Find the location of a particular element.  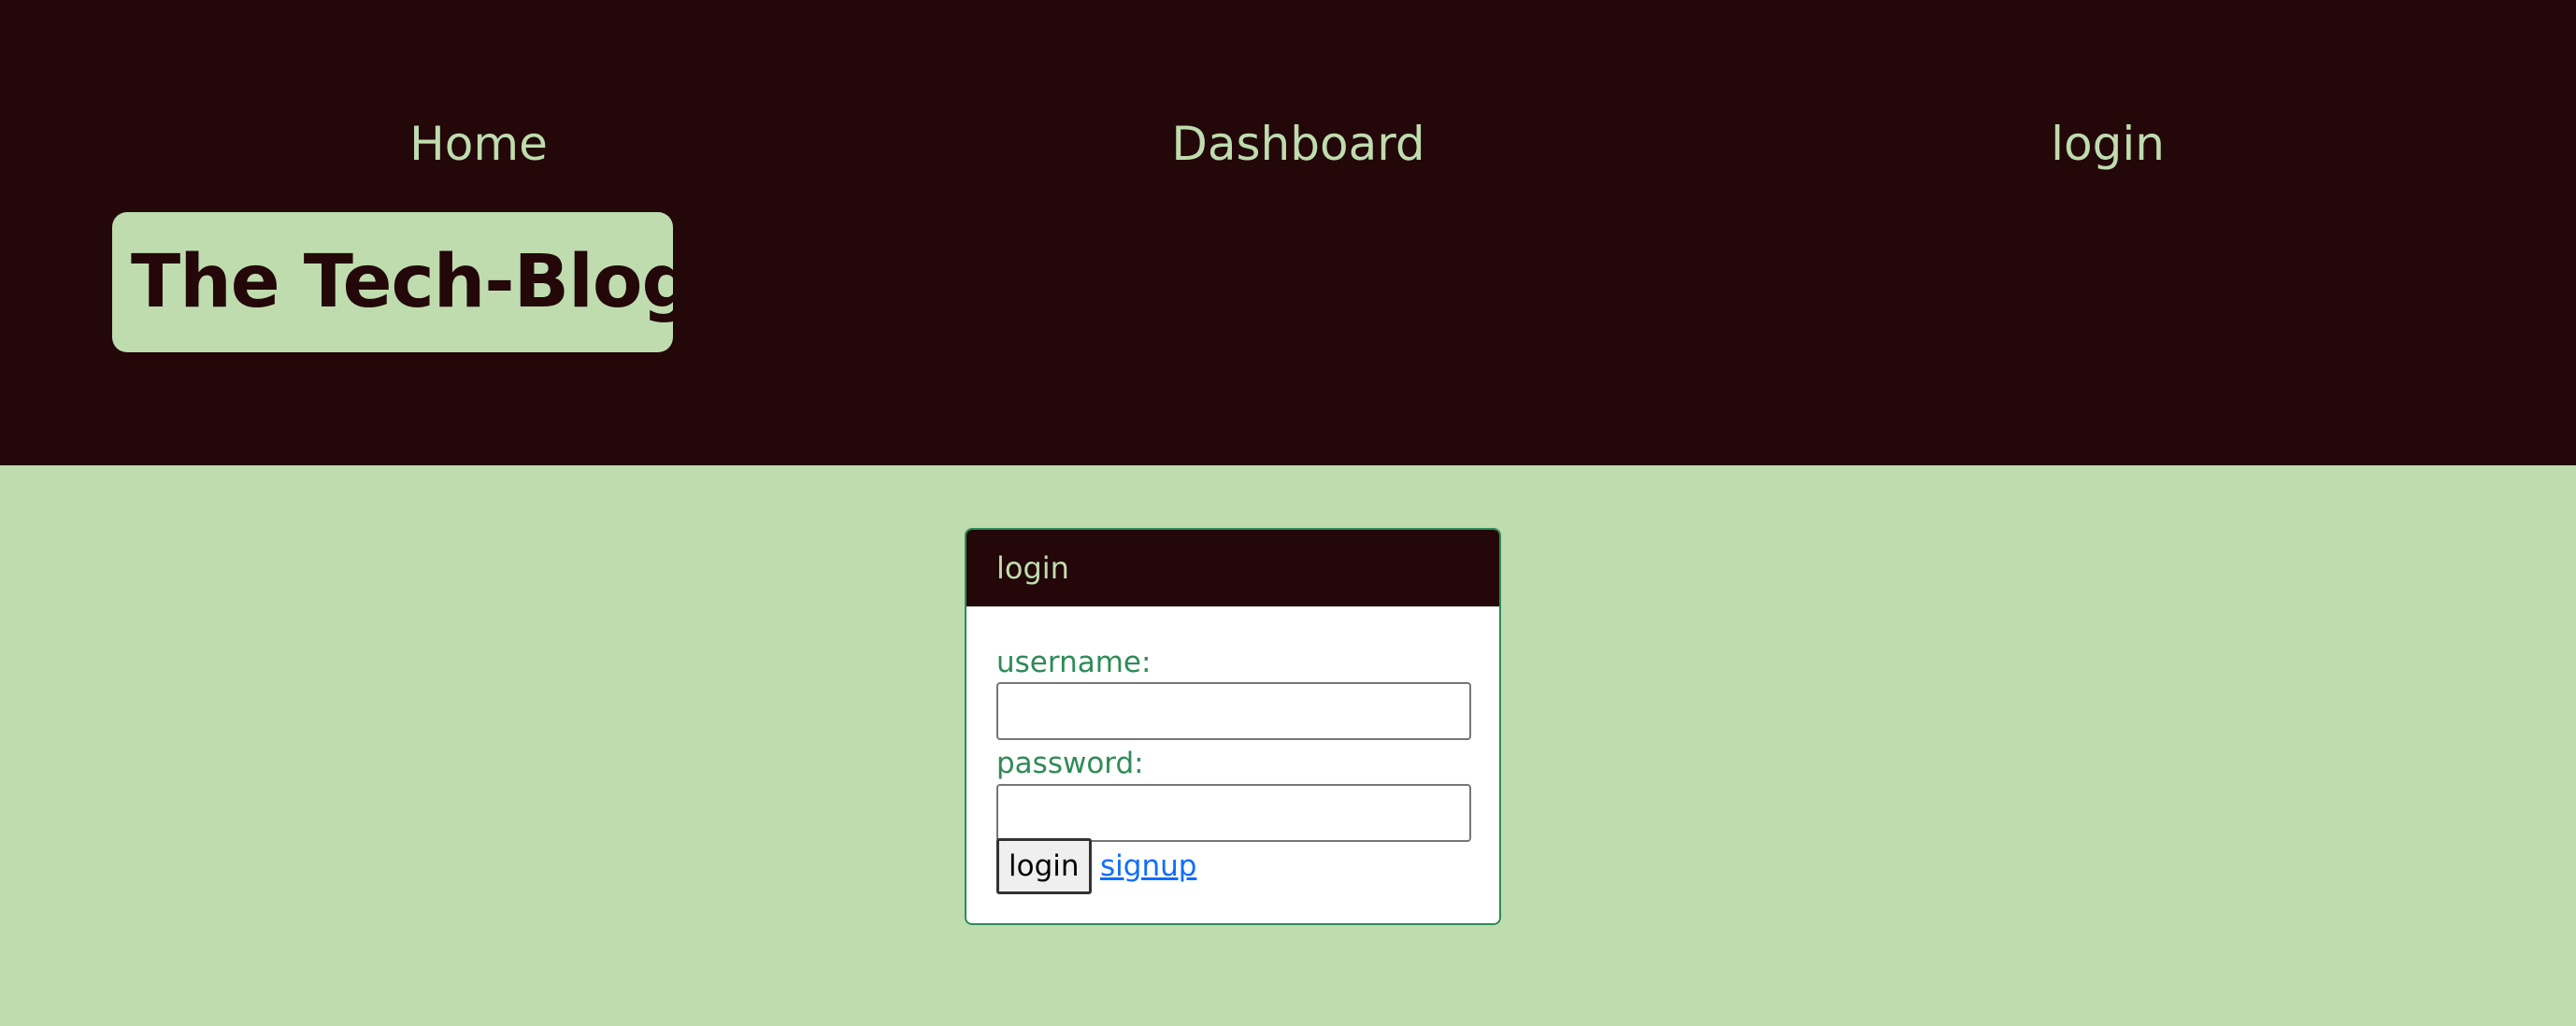

nav-login-link: login is located at coordinates (2108, 144).